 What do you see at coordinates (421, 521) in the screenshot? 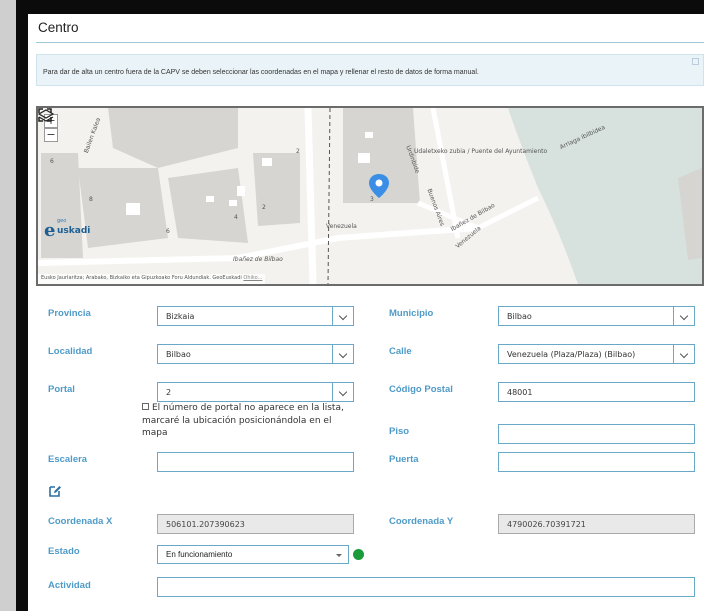
I see `coordenada-y-label: Coordenada Y` at bounding box center [421, 521].